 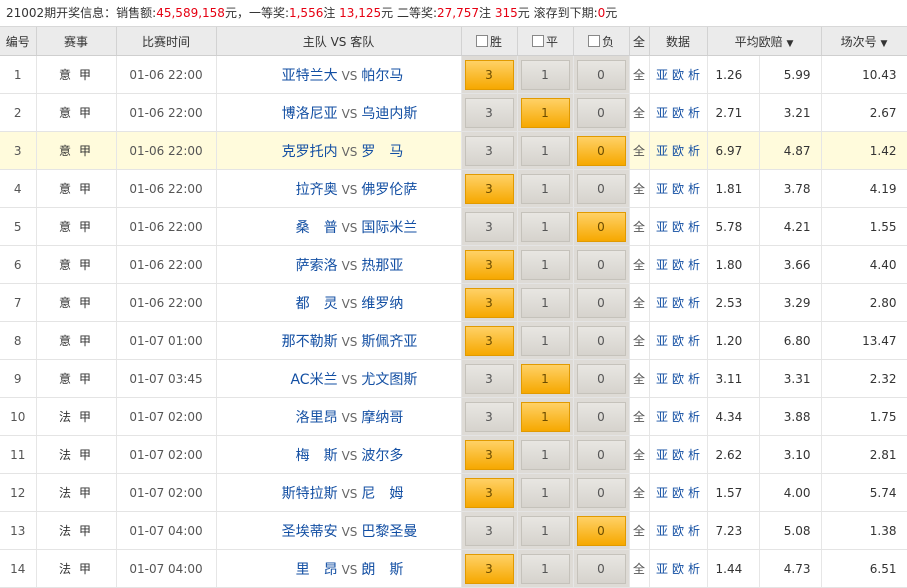 What do you see at coordinates (406, 455) in the screenshot?
I see `away-team-link: 波尔多` at bounding box center [406, 455].